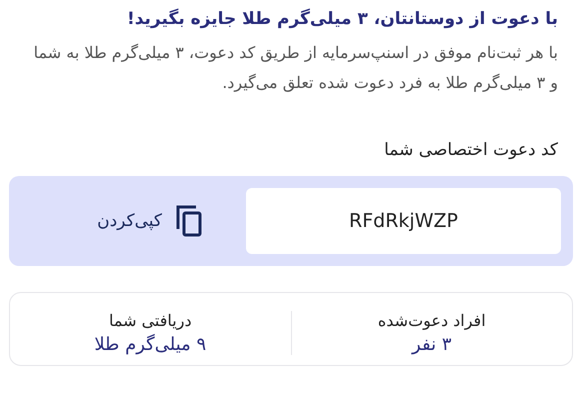 Image resolution: width=582 pixels, height=400 pixels. I want to click on copy-icon, so click(189, 221).